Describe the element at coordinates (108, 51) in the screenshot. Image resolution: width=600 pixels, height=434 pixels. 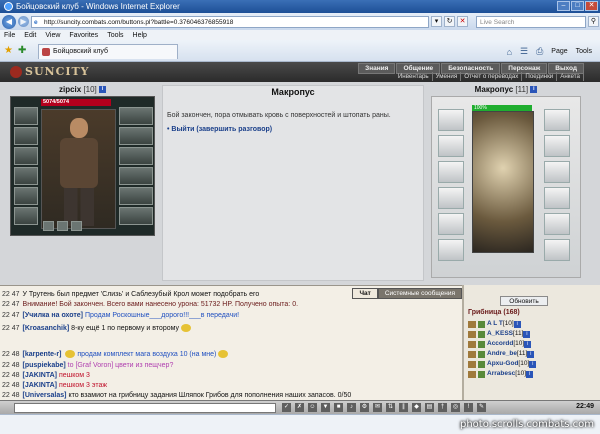
I see `browser-tab: Бойцовский клуб` at that location.